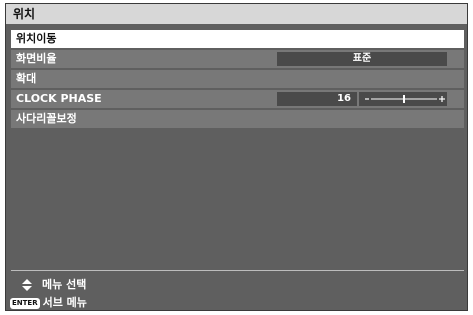 Image resolution: width=473 pixels, height=315 pixels. What do you see at coordinates (236, 14) in the screenshot?
I see `menu-title: 위치` at bounding box center [236, 14].